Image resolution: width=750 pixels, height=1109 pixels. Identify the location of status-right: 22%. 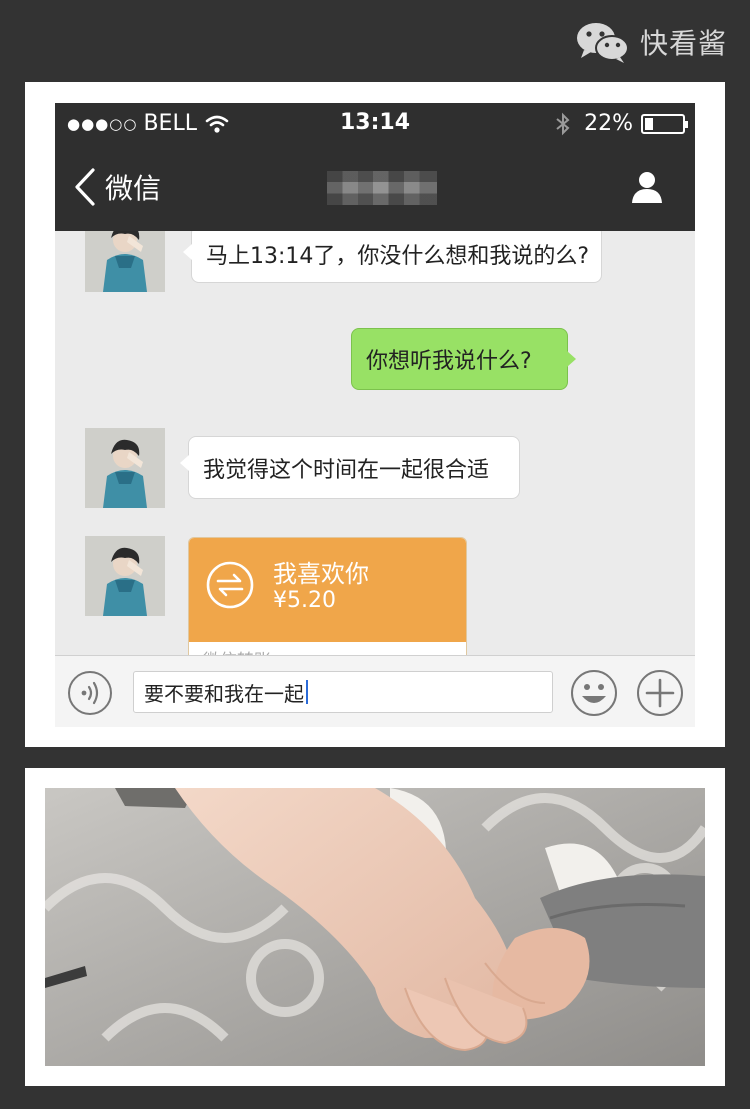
(621, 123).